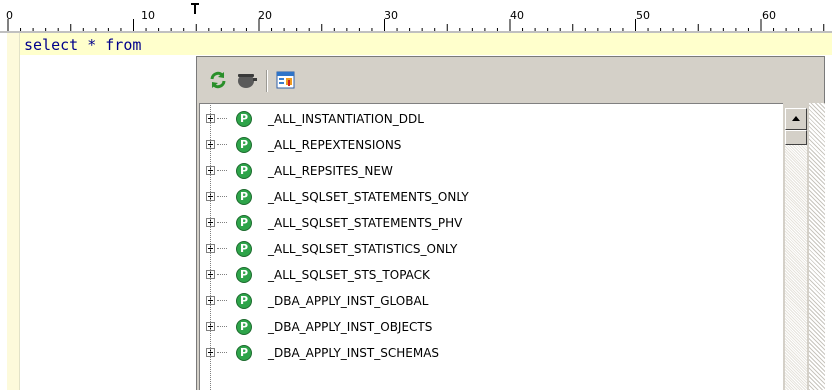 The width and height of the screenshot is (832, 390). Describe the element at coordinates (13, 211) in the screenshot. I see `editor-gutter` at that location.